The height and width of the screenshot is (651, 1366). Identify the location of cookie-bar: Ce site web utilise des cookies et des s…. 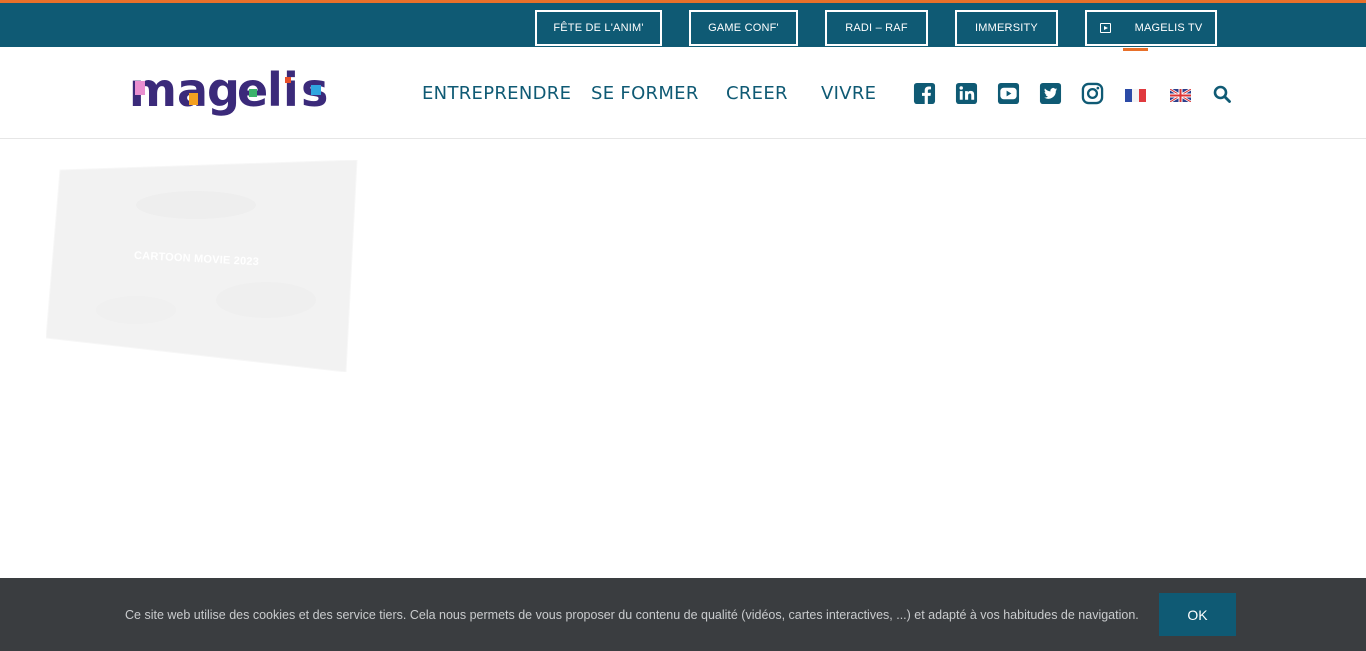
(683, 614).